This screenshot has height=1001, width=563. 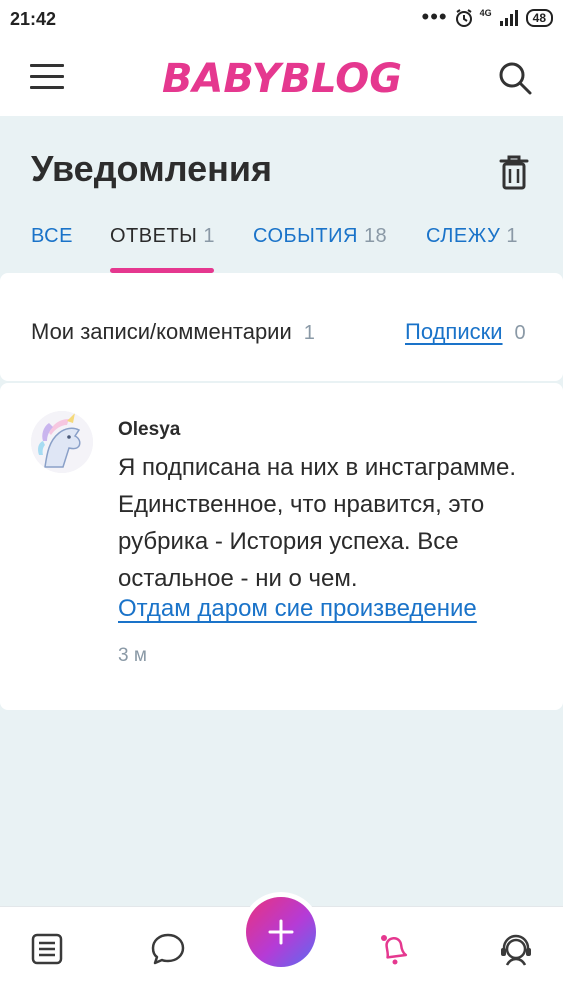 I want to click on signal-icon, so click(x=508, y=18).